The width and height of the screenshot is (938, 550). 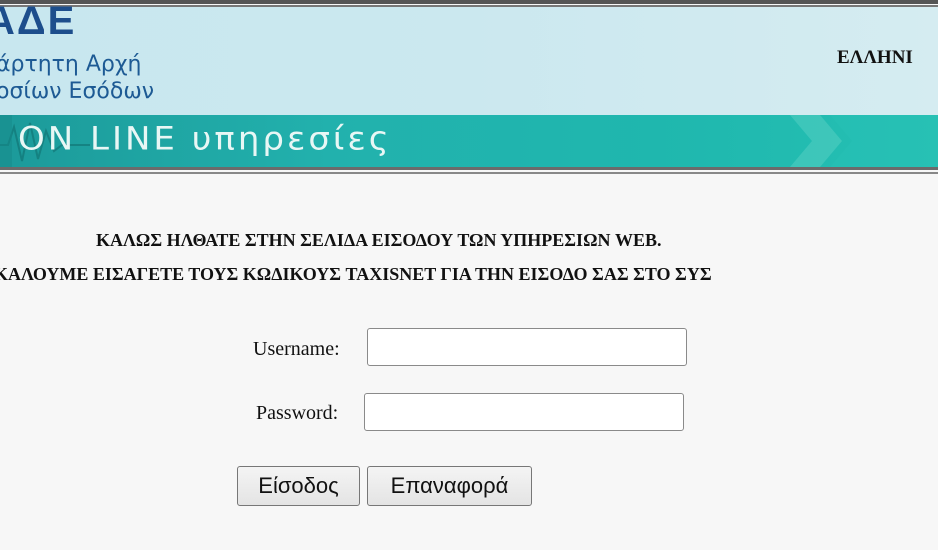 I want to click on login-button: Είσοδος, so click(x=298, y=486).